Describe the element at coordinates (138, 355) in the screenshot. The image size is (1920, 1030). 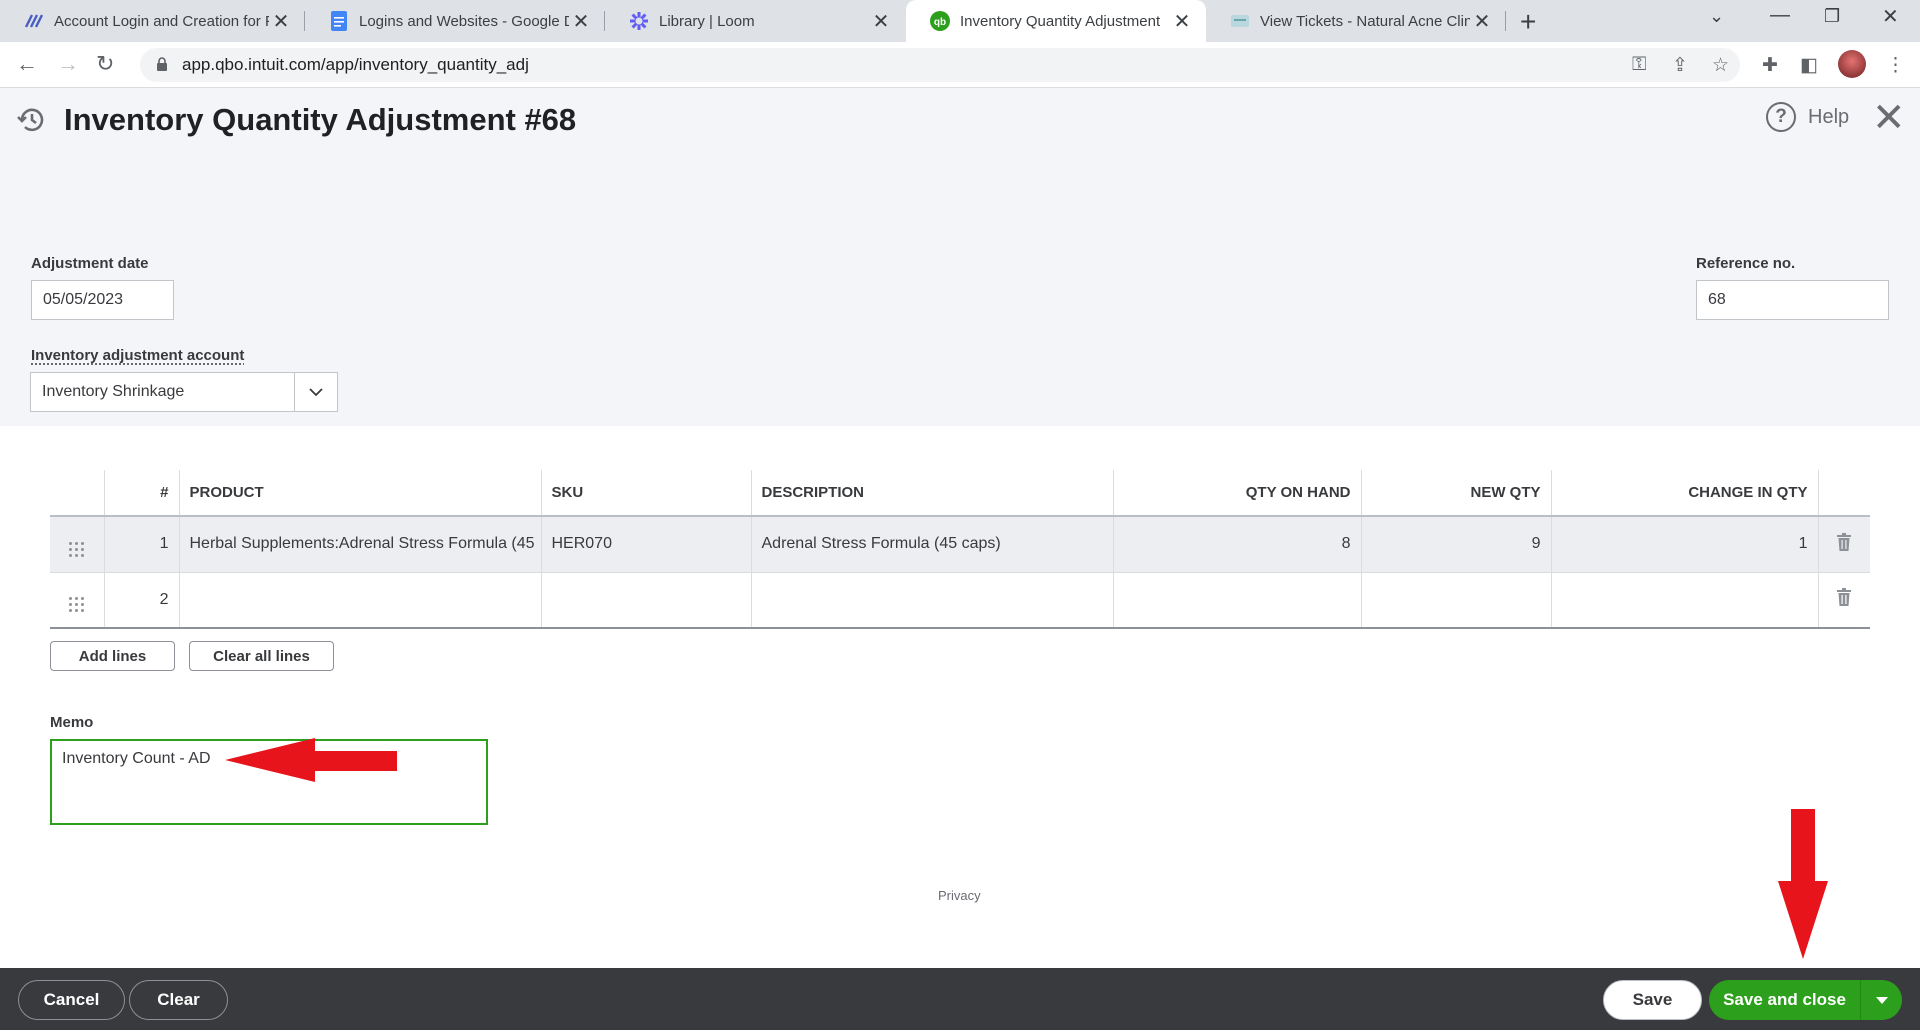
I see `adjustment-account-label: Inventory adjustment account` at that location.